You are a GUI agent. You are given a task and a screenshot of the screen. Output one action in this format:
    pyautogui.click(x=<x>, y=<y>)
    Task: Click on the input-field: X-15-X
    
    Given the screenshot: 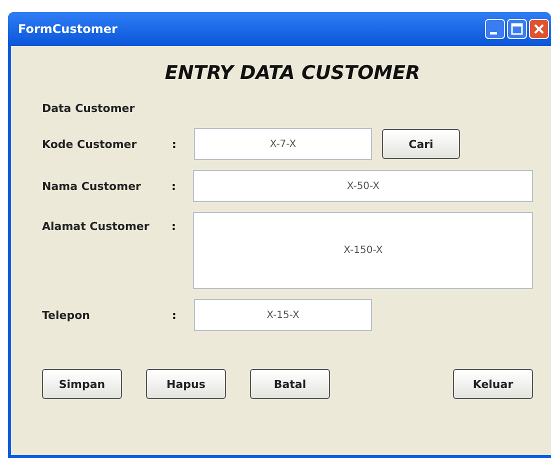 What is the action you would take?
    pyautogui.click(x=283, y=315)
    